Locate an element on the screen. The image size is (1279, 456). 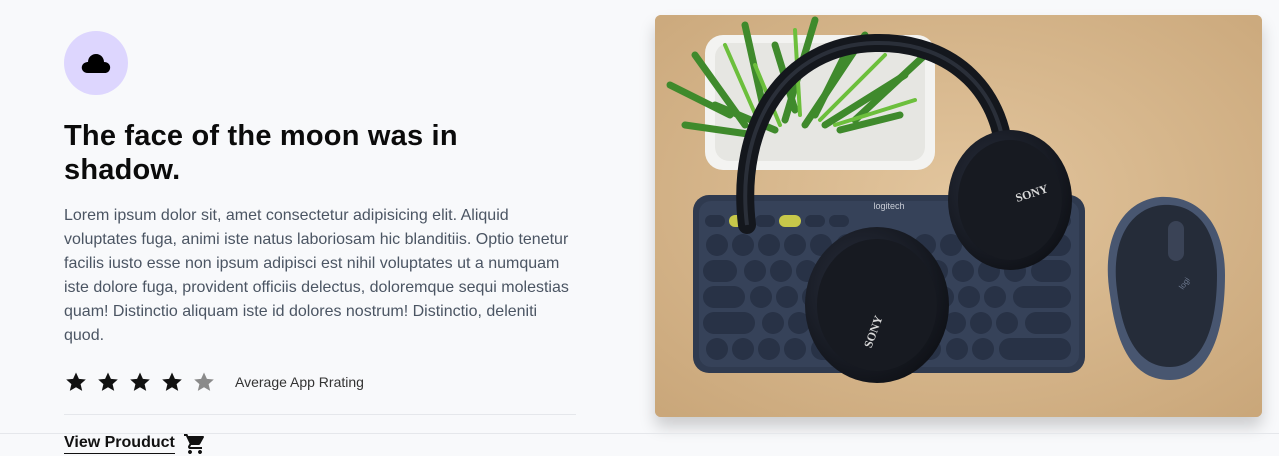
view-product-link: View Prouduct is located at coordinates (135, 444).